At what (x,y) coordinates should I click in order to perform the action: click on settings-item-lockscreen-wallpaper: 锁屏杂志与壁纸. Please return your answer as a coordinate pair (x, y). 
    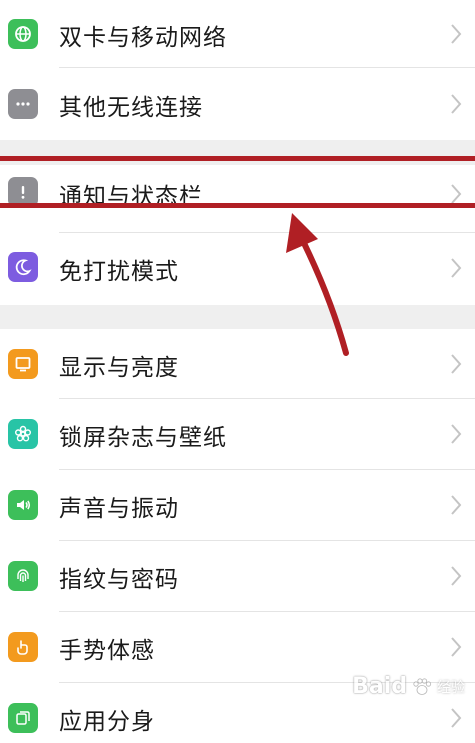
    Looking at the image, I should click on (237, 434).